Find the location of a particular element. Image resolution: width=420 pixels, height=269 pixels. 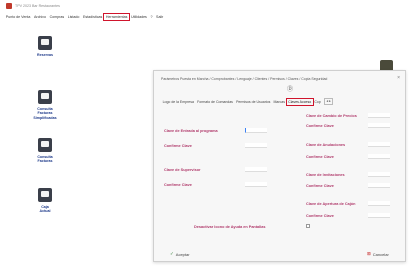

app-title: TPV 2023 Bar Restaurantes is located at coordinates (37, 5).